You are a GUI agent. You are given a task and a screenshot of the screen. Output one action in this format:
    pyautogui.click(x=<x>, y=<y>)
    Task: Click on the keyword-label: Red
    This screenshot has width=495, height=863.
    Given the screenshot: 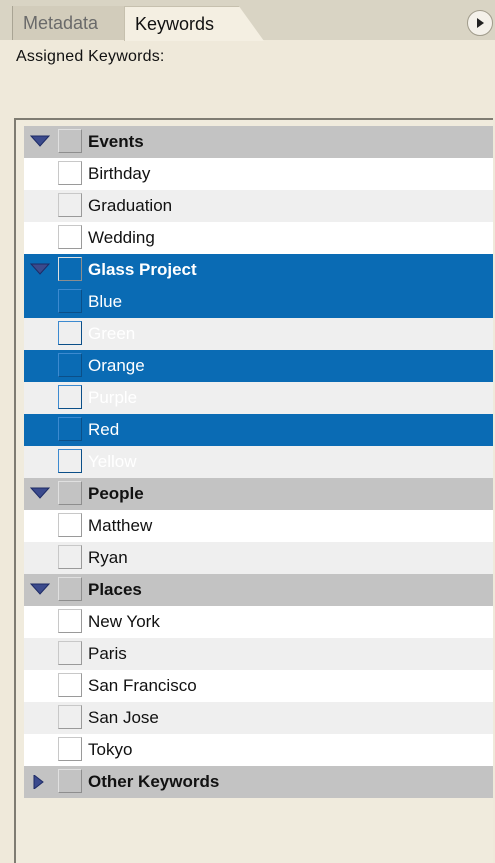 What is the action you would take?
    pyautogui.click(x=104, y=429)
    